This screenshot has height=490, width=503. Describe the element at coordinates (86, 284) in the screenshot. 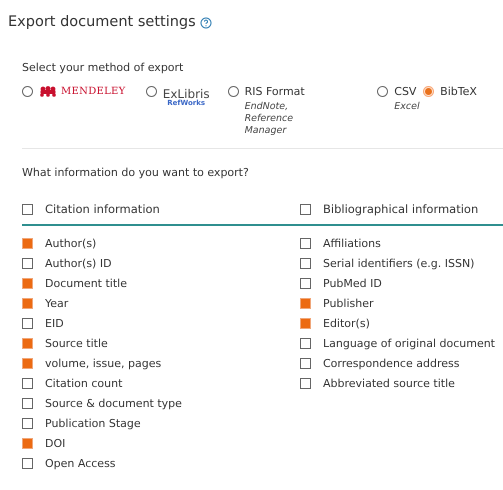

I see `checkbox-label: Document title` at that location.